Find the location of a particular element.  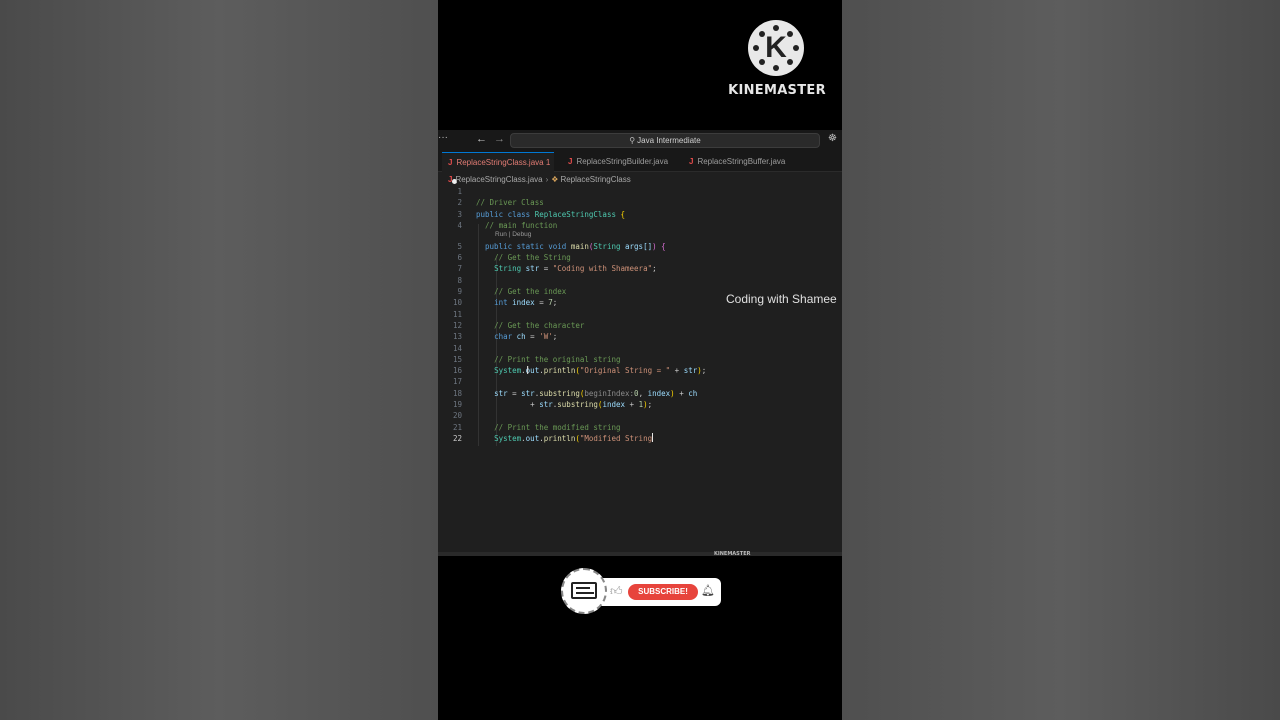

code-line: 2 // Driver Class is located at coordinates (640, 202).